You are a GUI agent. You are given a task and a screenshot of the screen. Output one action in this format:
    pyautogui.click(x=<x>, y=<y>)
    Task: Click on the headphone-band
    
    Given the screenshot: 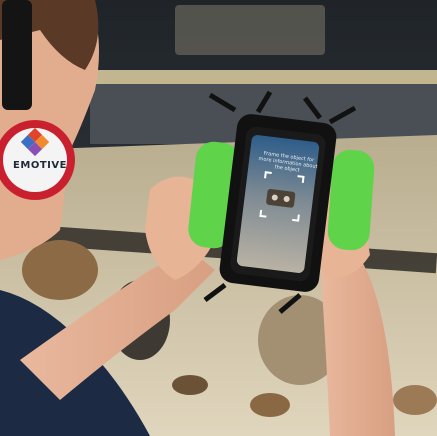 What is the action you would take?
    pyautogui.click(x=17, y=55)
    